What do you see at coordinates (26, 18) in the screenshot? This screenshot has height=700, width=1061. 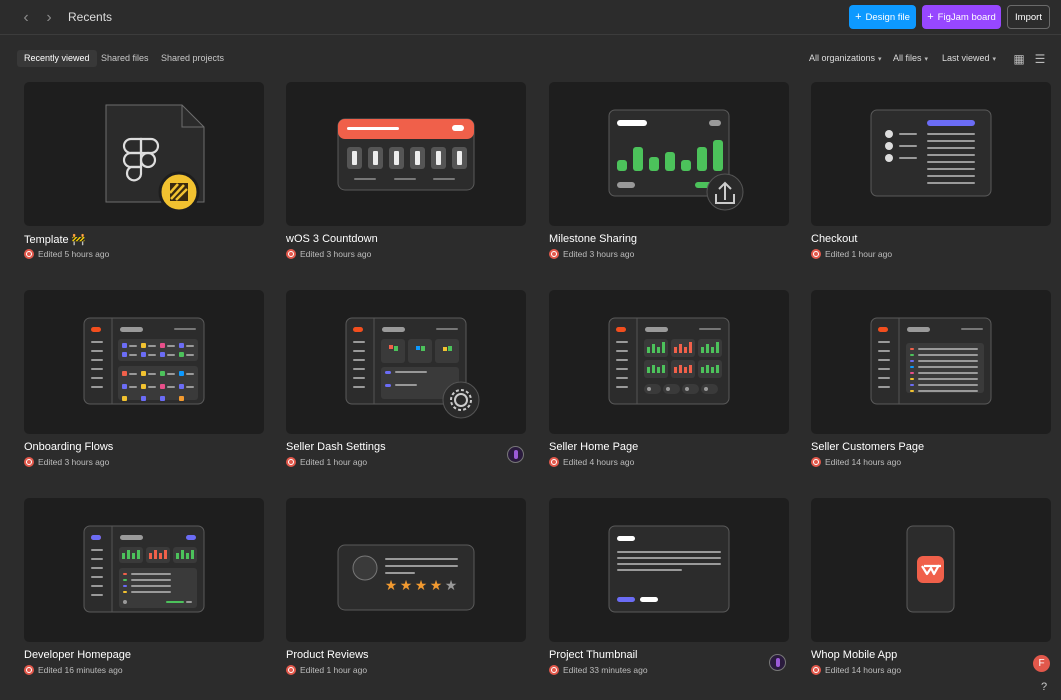 I see `back-arrow-icon: ‹` at bounding box center [26, 18].